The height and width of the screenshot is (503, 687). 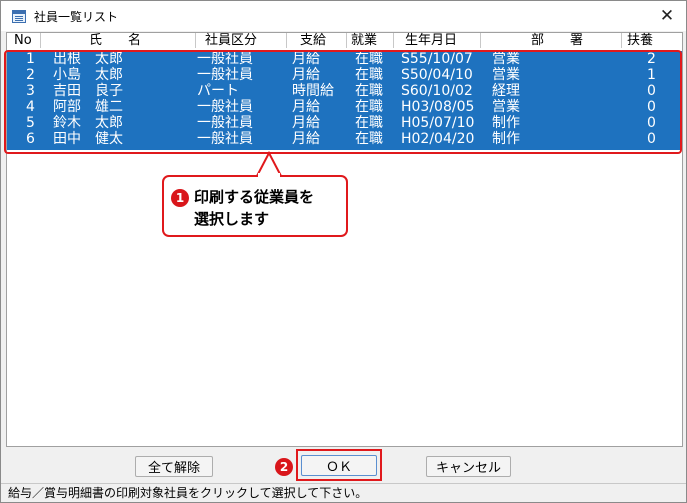 What do you see at coordinates (174, 466) in the screenshot?
I see `clear-all-button: 全て解除` at bounding box center [174, 466].